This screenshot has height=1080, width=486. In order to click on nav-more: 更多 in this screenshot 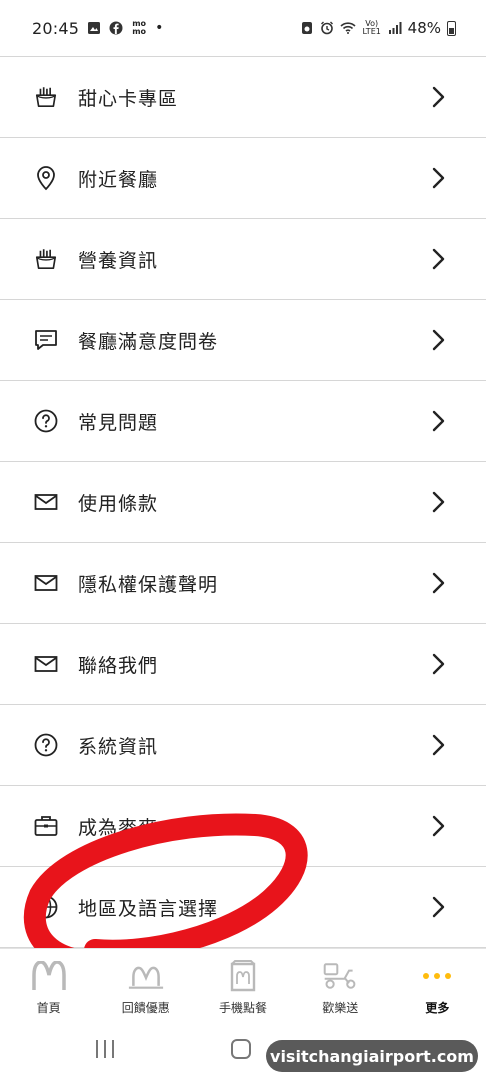, I will do `click(437, 985)`.